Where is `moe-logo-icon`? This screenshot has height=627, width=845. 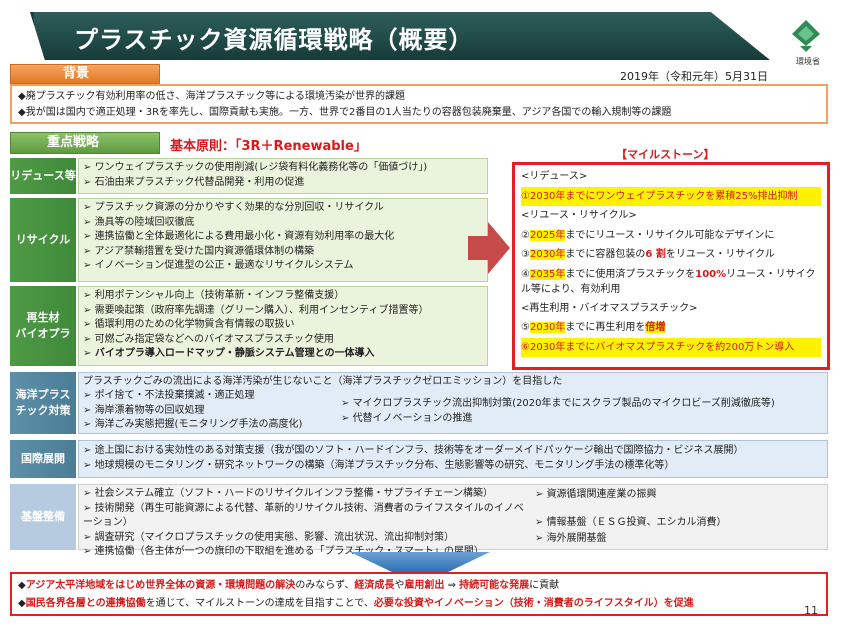 moe-logo-icon is located at coordinates (806, 36).